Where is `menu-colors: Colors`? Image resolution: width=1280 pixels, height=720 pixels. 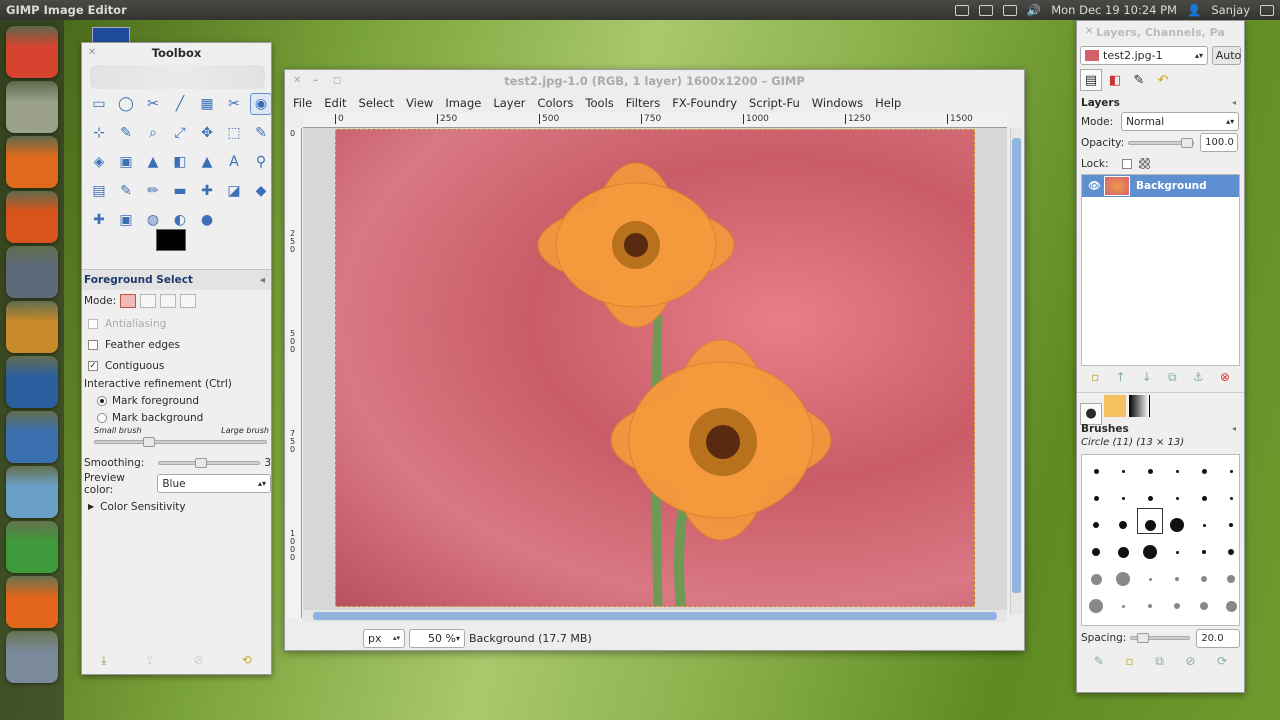
menu-colors: Colors is located at coordinates (555, 103).